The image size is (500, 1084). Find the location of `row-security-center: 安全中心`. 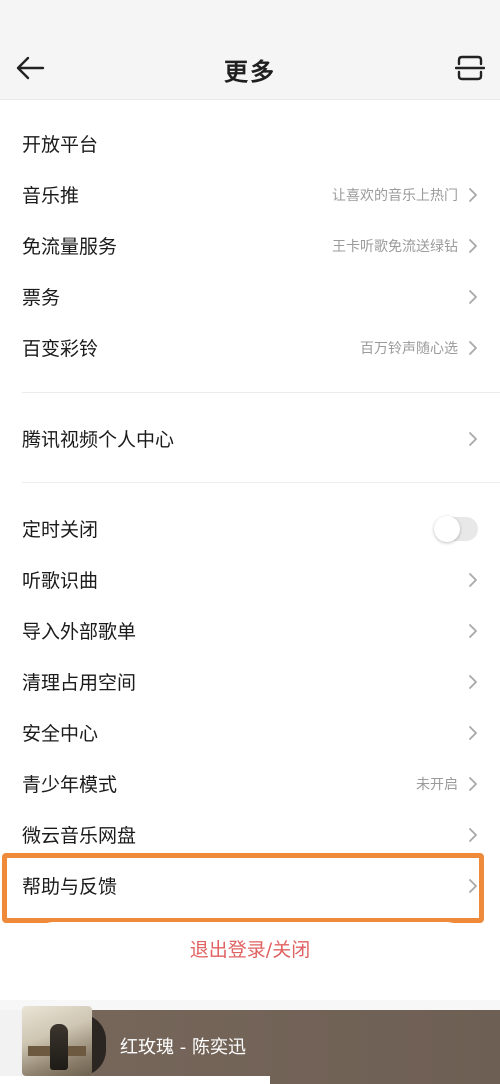

row-security-center: 安全中心 is located at coordinates (250, 732).